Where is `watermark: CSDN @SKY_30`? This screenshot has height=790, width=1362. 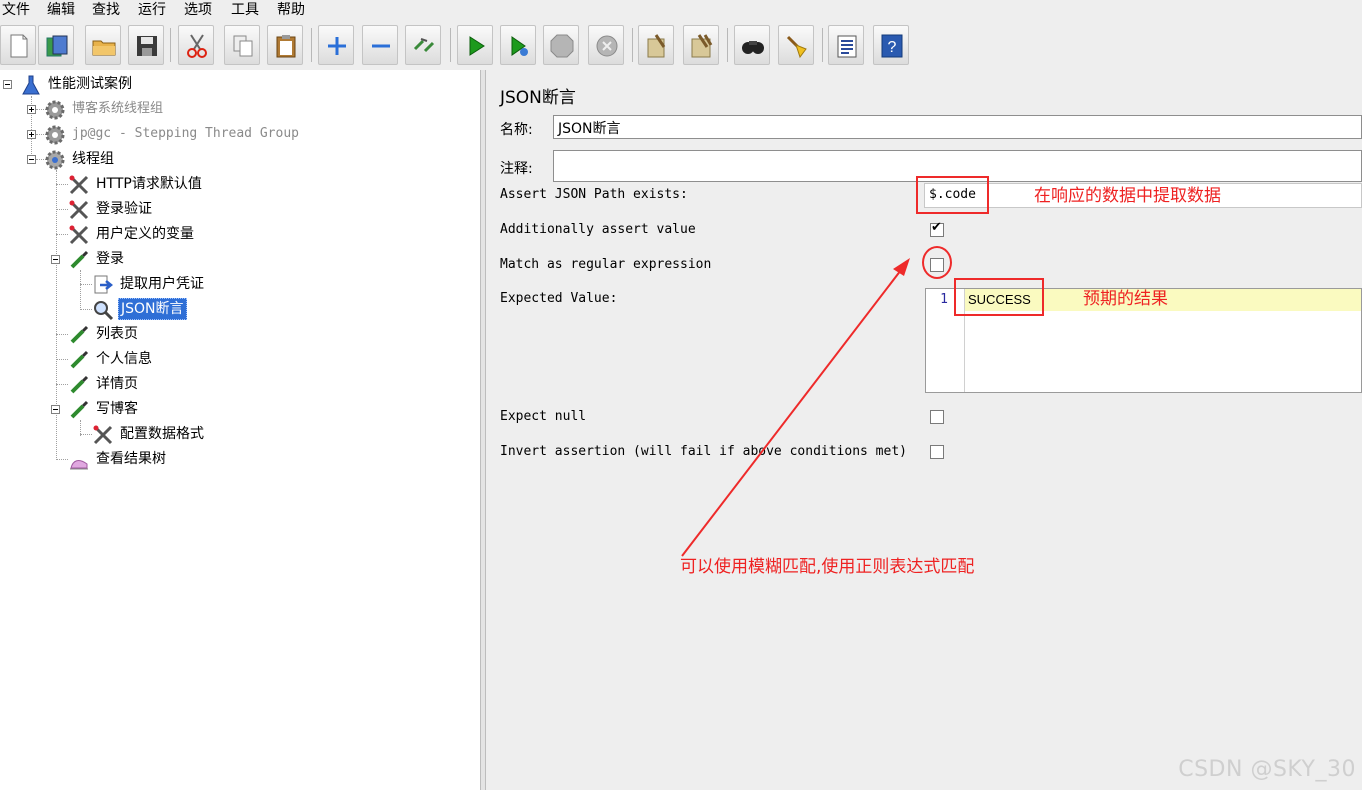 watermark: CSDN @SKY_30 is located at coordinates (1267, 769).